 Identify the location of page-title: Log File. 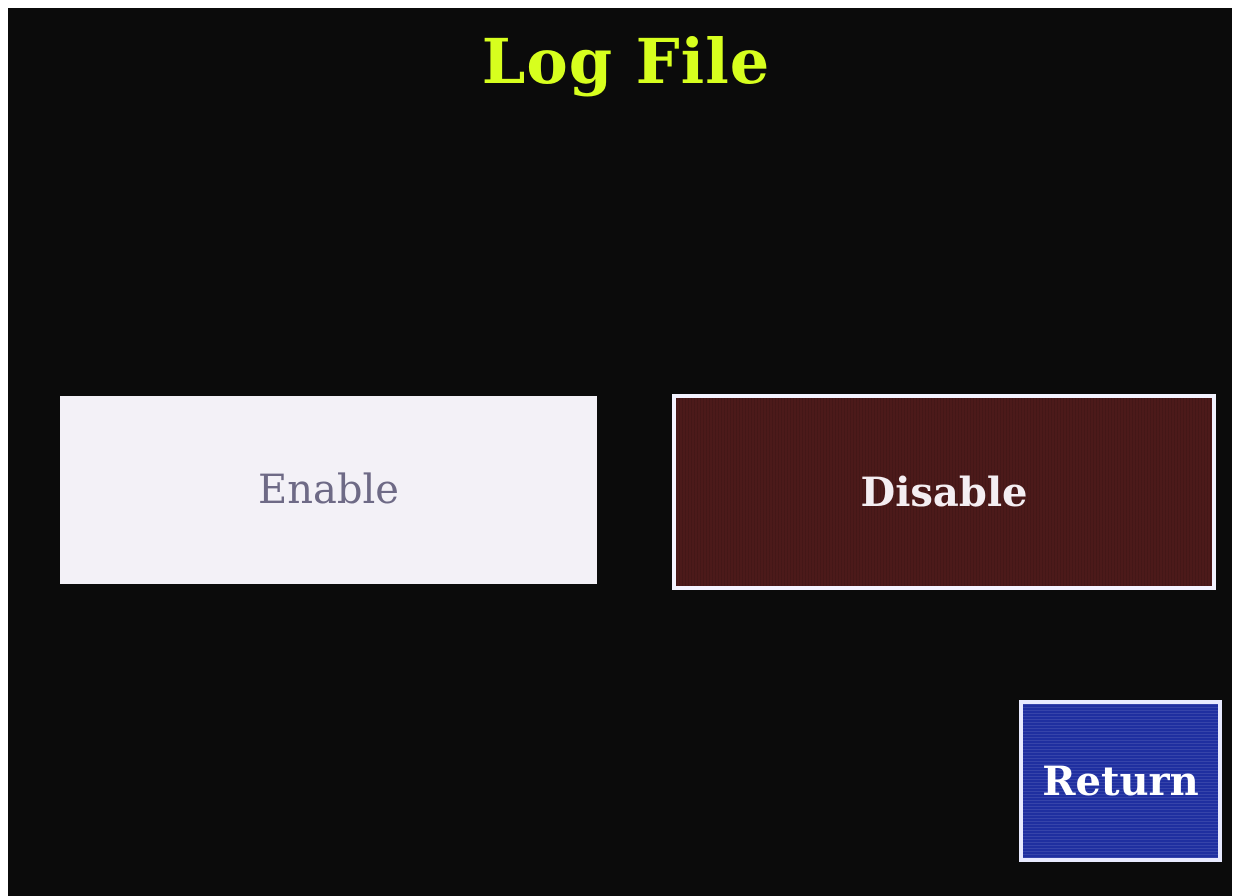
(626, 61).